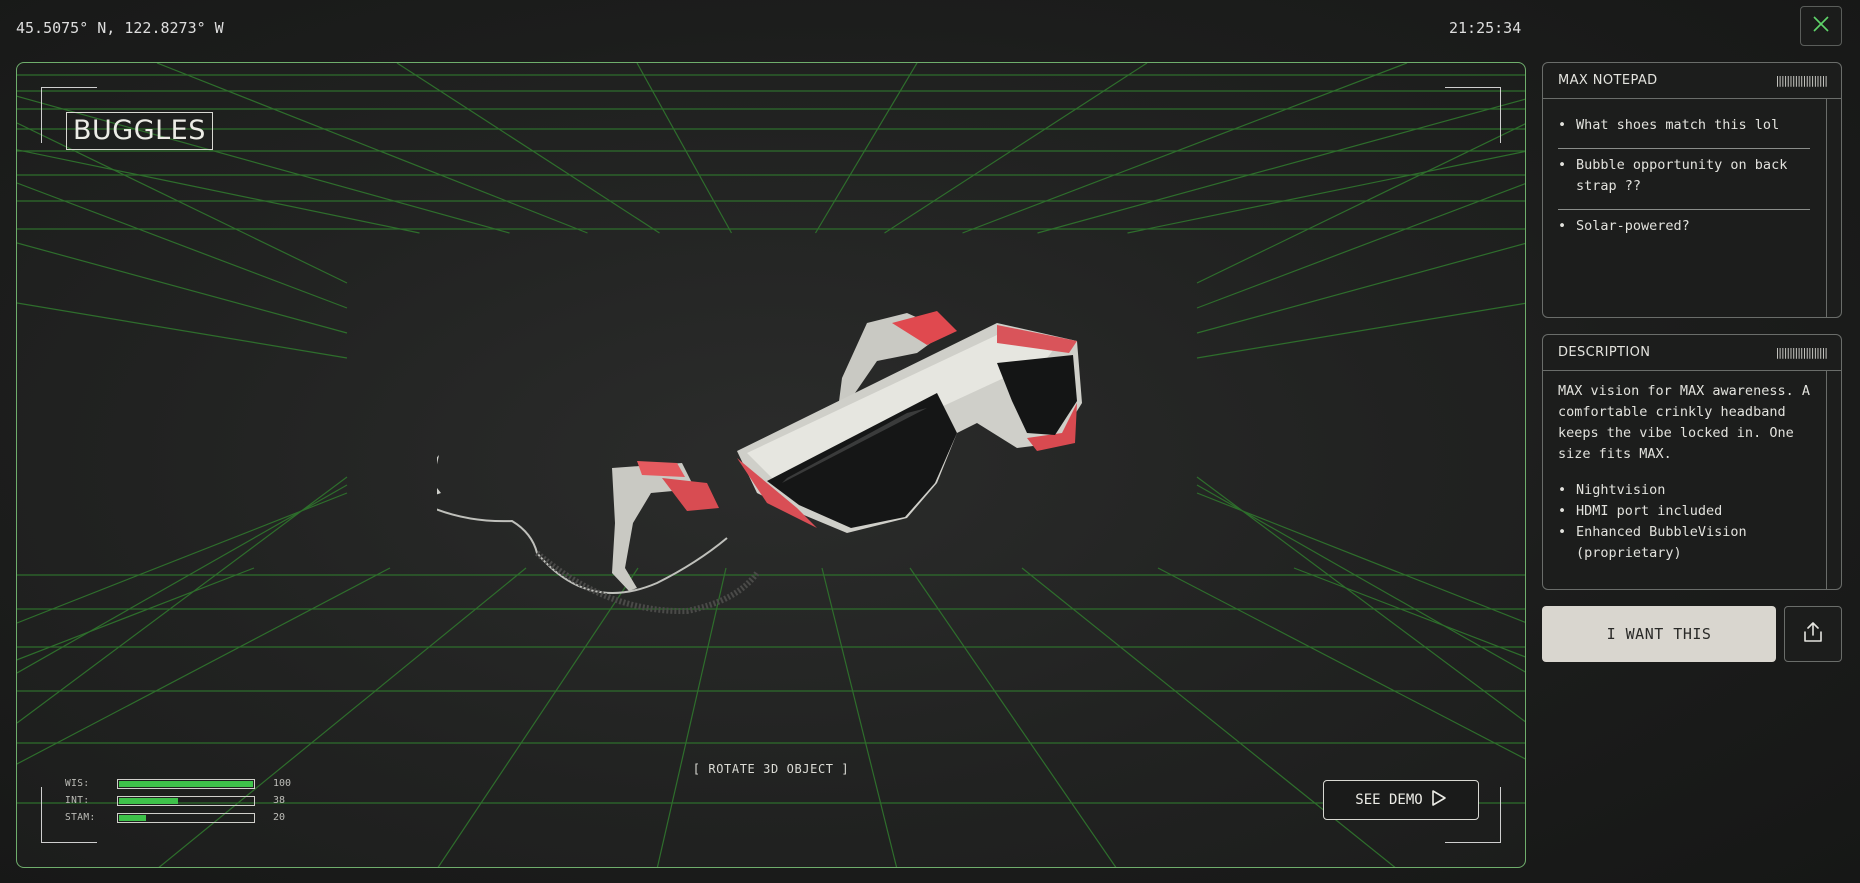  What do you see at coordinates (1485, 28) in the screenshot?
I see `clock-readout: 21:25:34` at bounding box center [1485, 28].